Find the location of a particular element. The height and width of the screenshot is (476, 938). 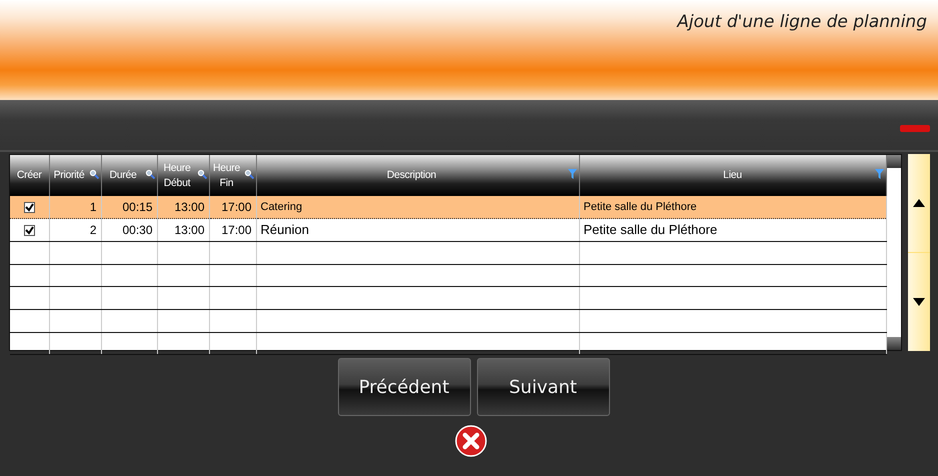

table-cell: 1 is located at coordinates (93, 207).